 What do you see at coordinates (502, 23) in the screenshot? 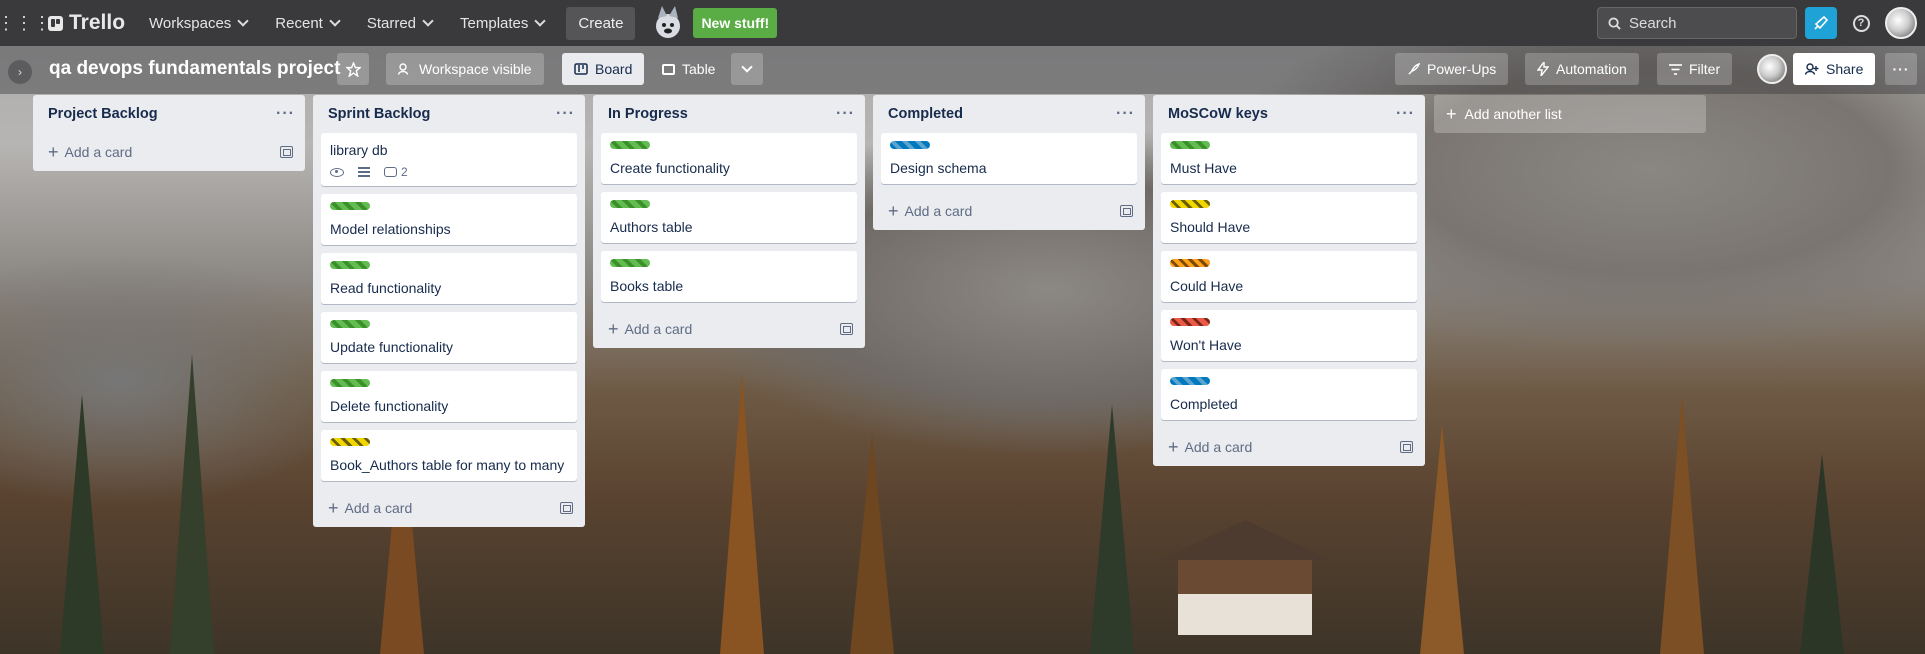
I see `templates-menu: Templates` at bounding box center [502, 23].